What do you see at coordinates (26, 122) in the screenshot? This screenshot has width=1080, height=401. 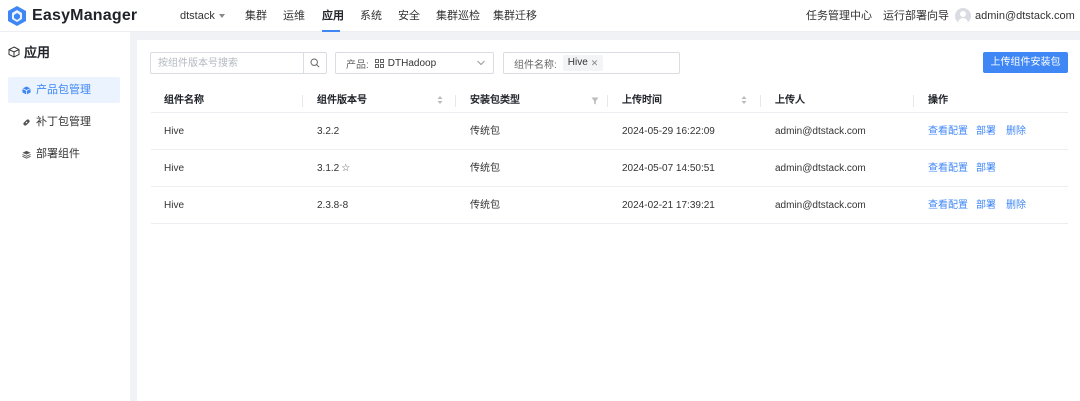 I see `patch-icon` at bounding box center [26, 122].